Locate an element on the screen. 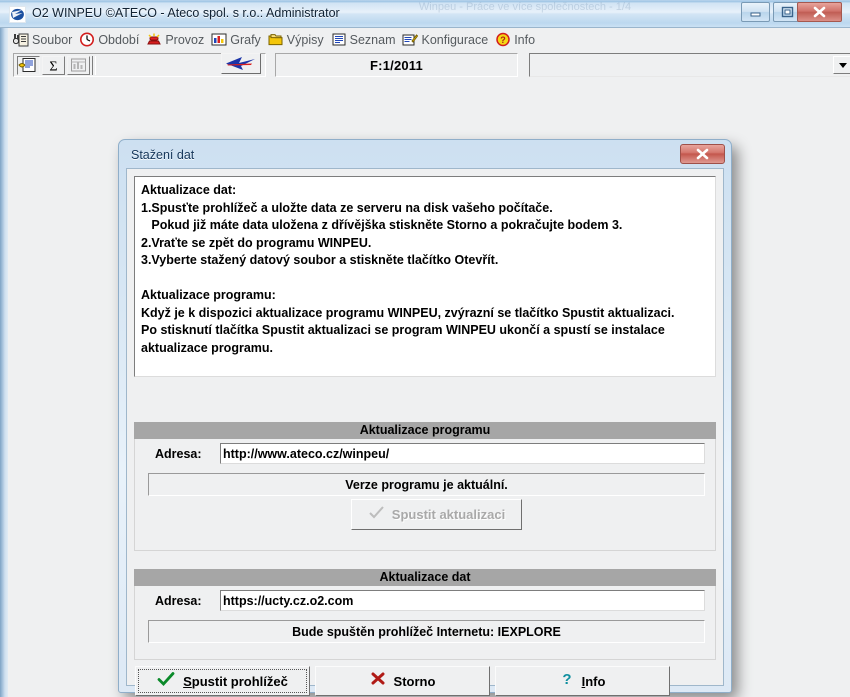 This screenshot has width=850, height=697. menu-item-label: Info is located at coordinates (525, 39).